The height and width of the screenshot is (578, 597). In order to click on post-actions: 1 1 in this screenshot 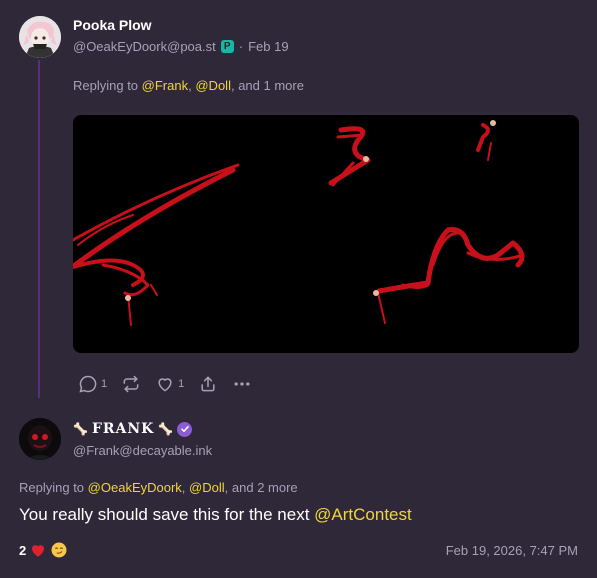, I will do `click(172, 384)`.